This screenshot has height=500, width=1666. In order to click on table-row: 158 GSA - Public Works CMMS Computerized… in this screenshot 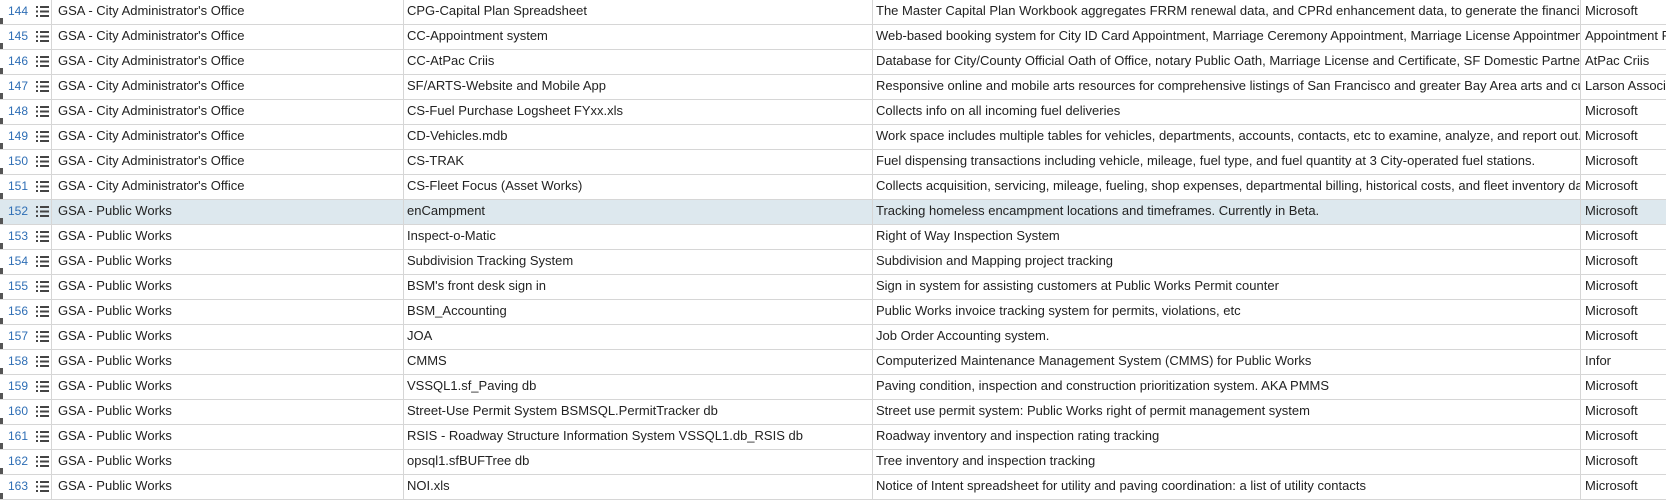, I will do `click(833, 362)`.